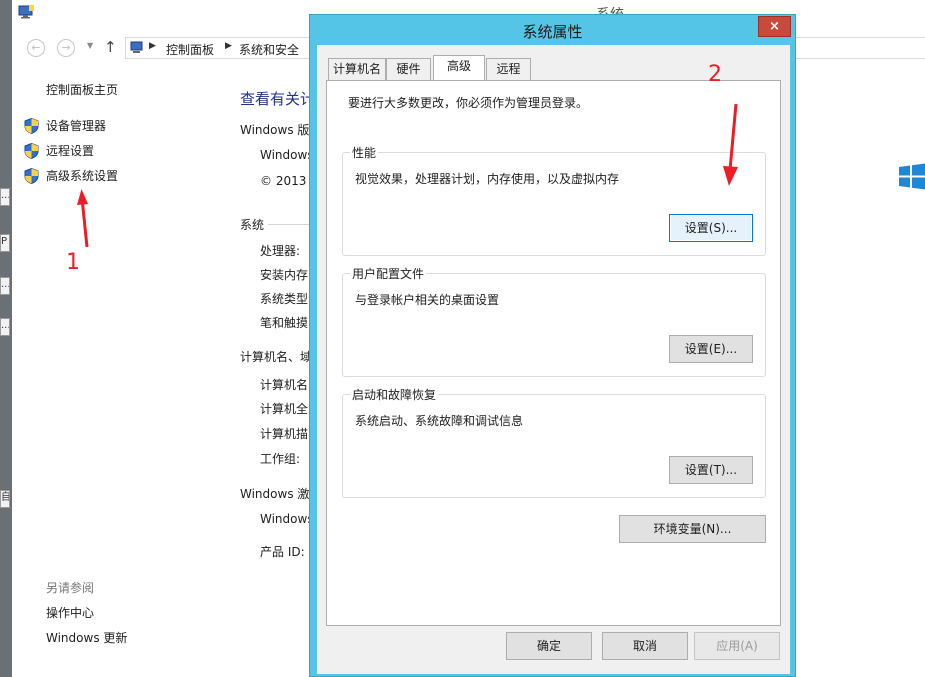 This screenshot has width=925, height=677. Describe the element at coordinates (508, 69) in the screenshot. I see `tab-remote: 远程` at that location.